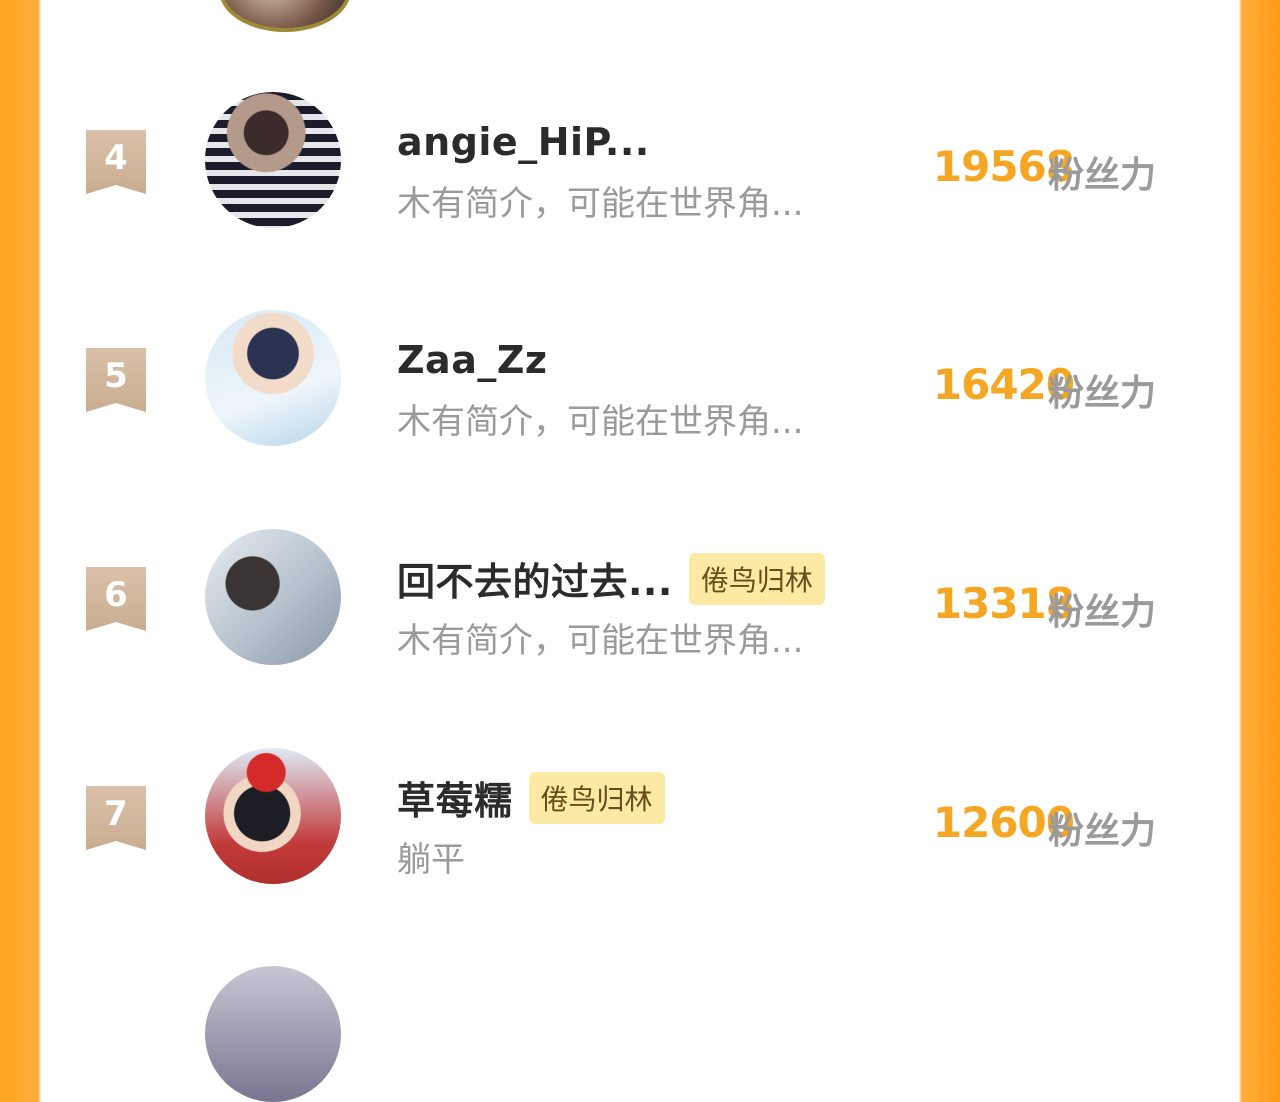  I want to click on rank-badge: 7, so click(116, 818).